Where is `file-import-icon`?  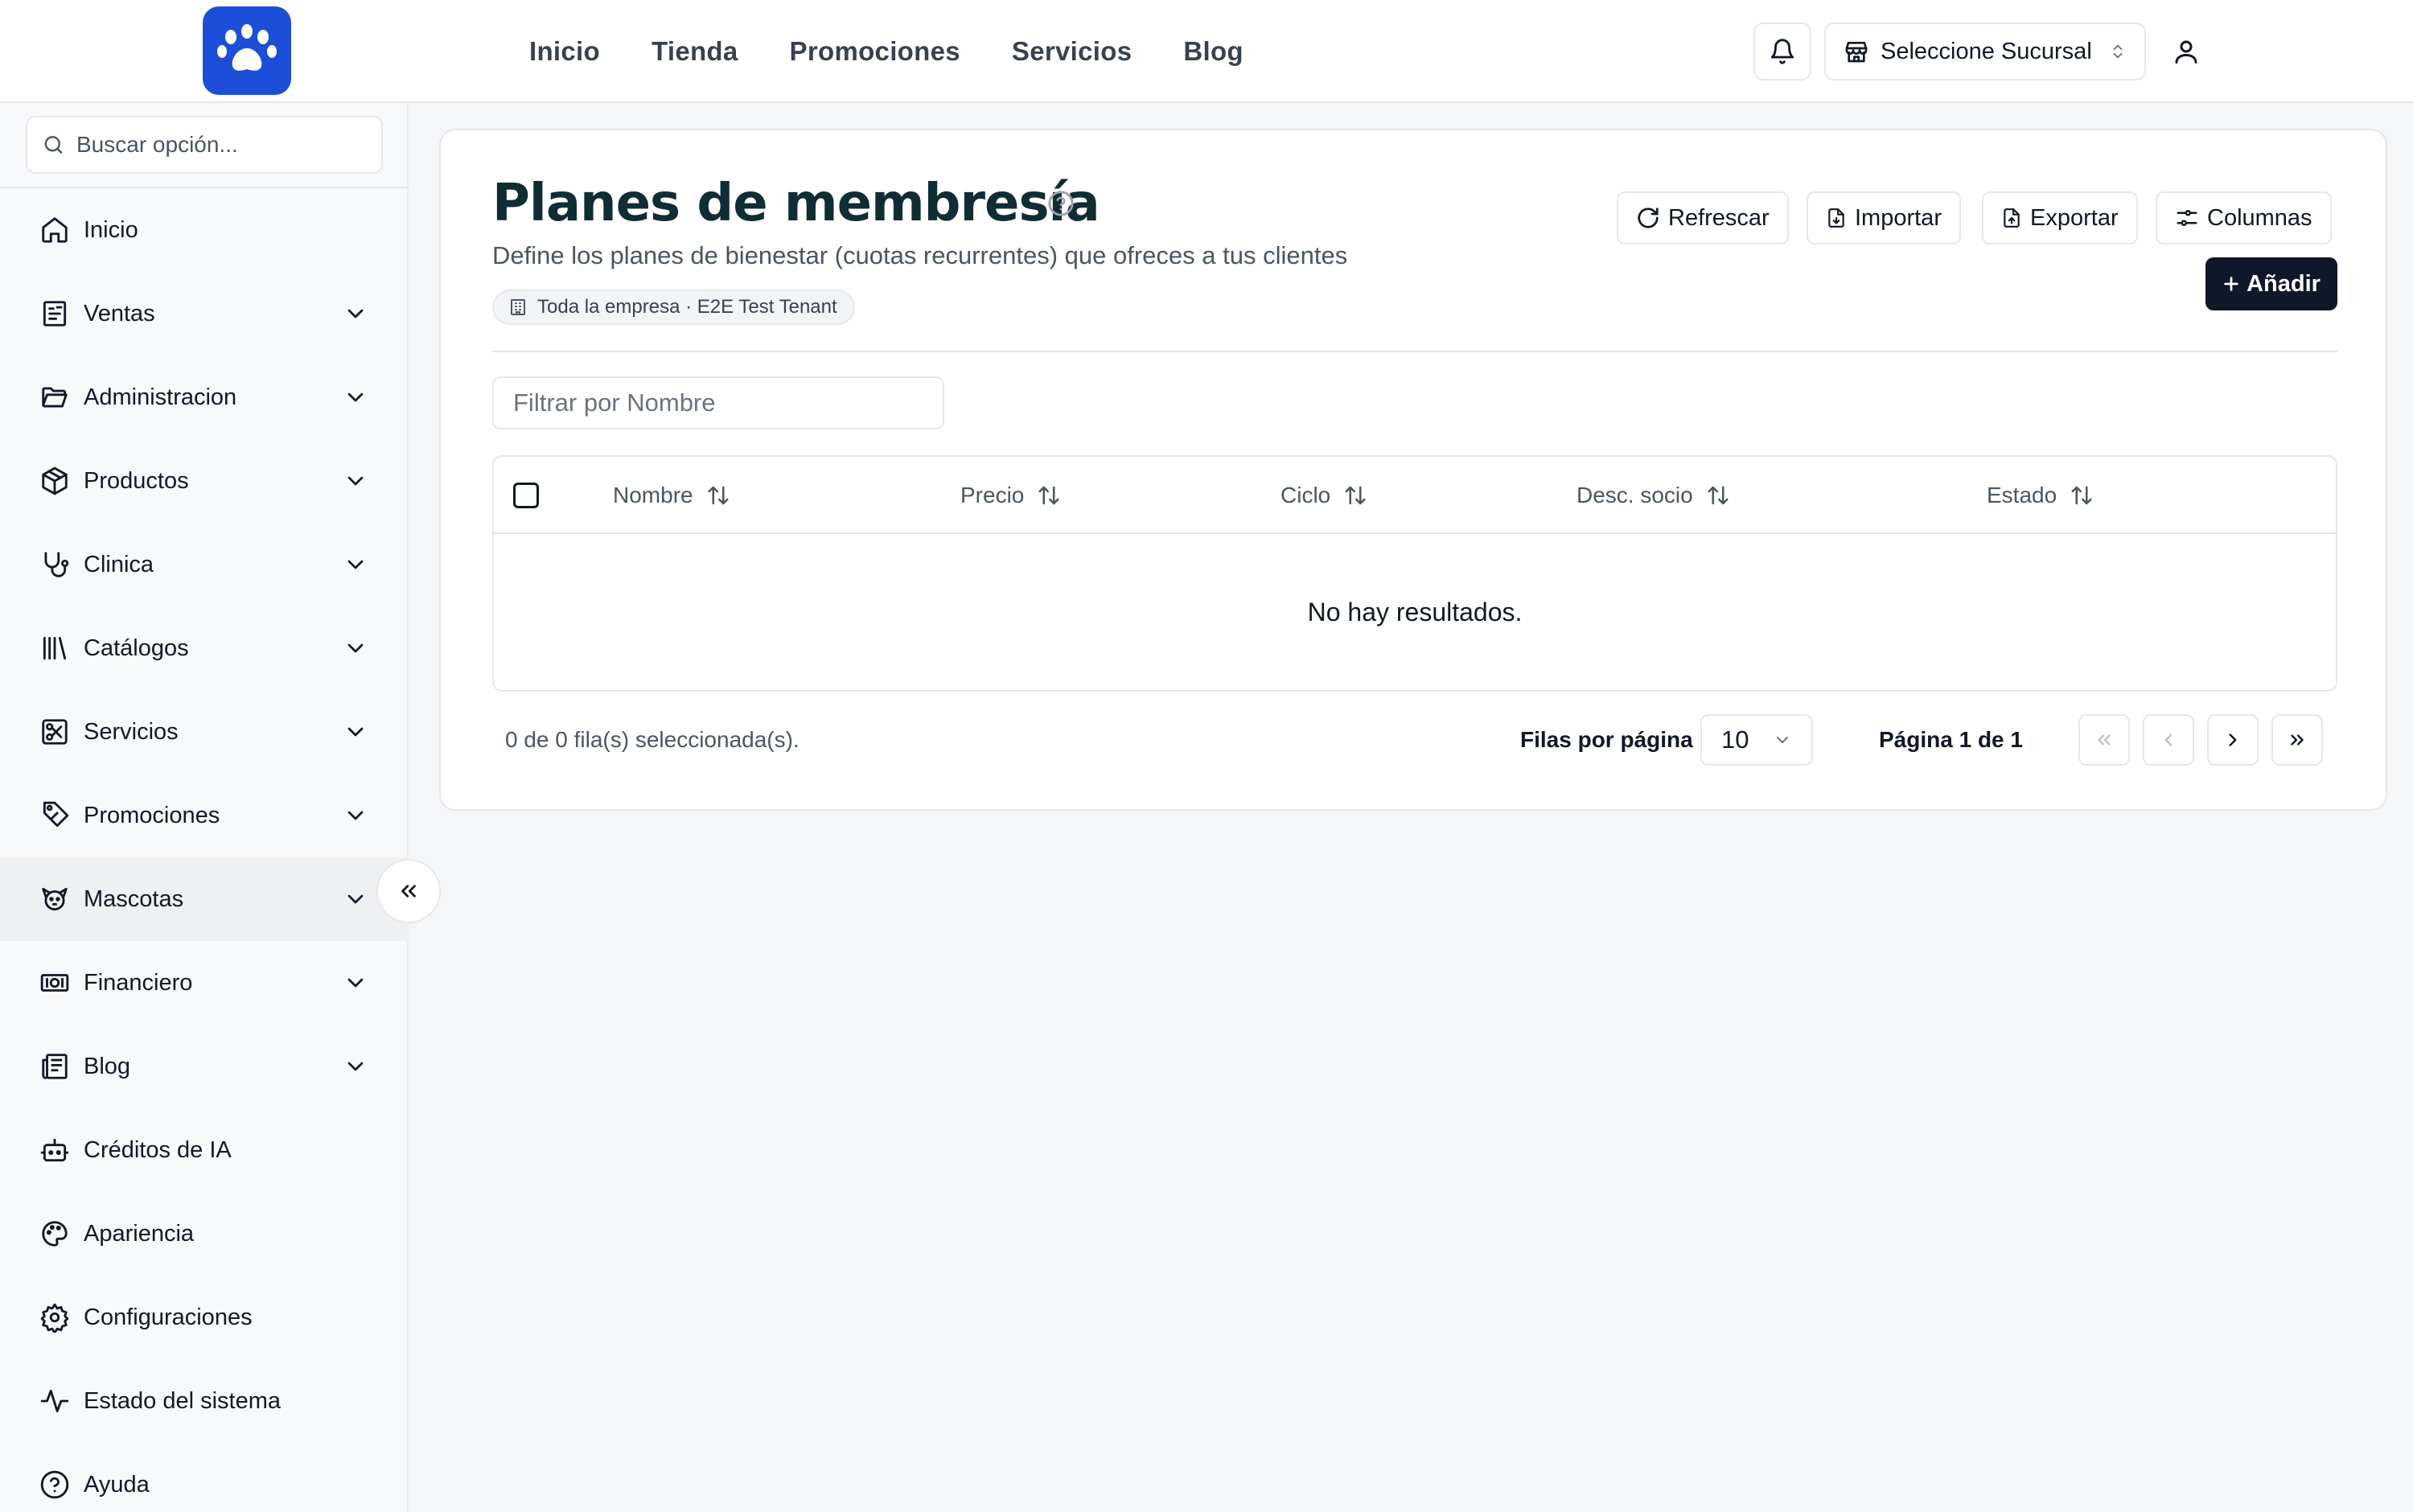 file-import-icon is located at coordinates (1836, 218).